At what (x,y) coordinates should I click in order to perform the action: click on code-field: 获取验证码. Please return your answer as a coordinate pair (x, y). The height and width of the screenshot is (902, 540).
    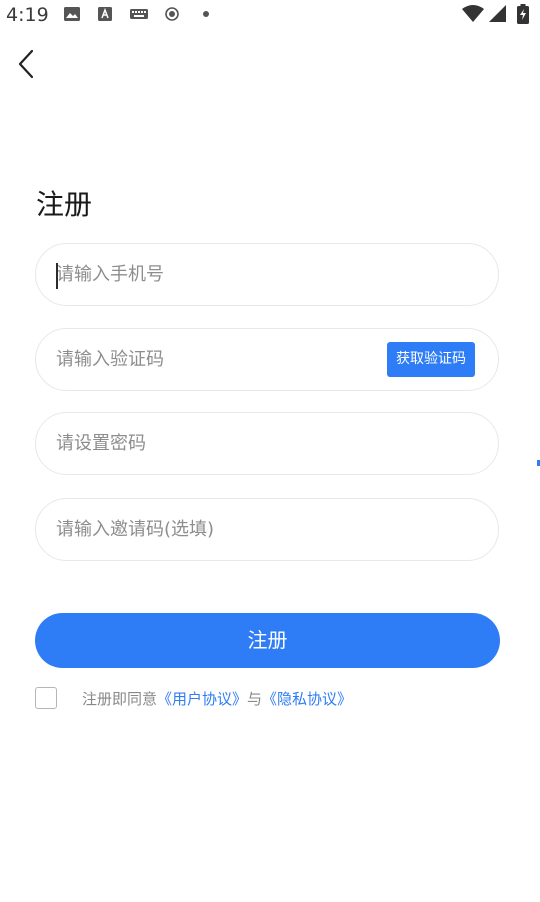
    Looking at the image, I should click on (267, 359).